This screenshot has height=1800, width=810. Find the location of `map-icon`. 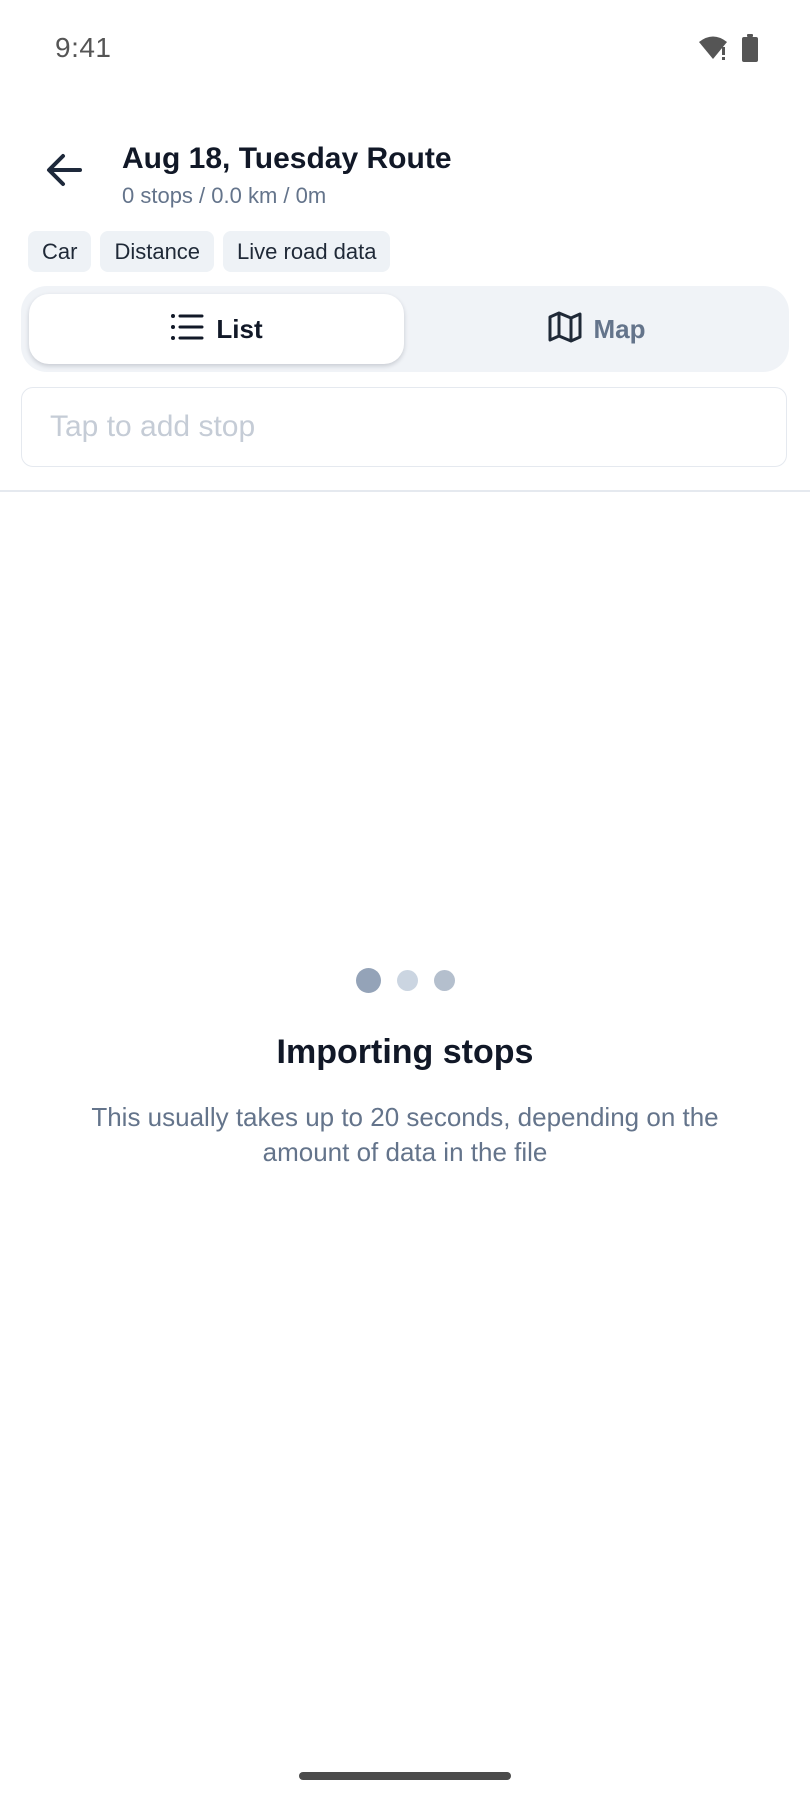

map-icon is located at coordinates (565, 329).